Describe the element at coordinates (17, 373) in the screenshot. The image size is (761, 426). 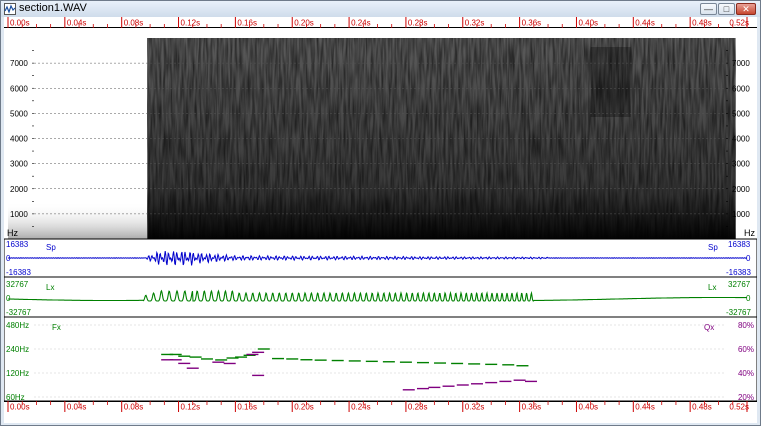
I see `fx-axis-label: 120Hz` at that location.